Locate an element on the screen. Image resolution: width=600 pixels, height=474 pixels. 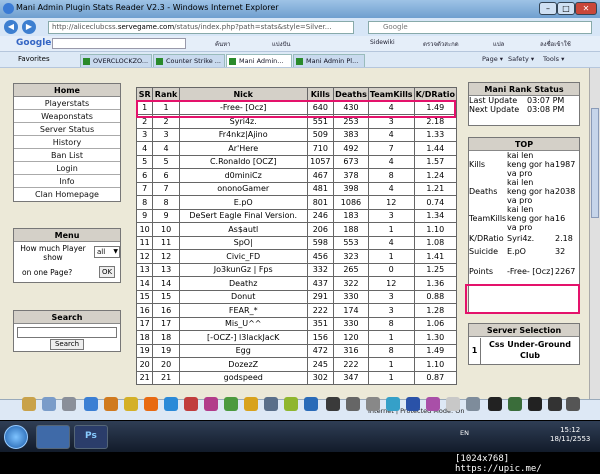
search-input: Google is located at coordinates (480, 27).